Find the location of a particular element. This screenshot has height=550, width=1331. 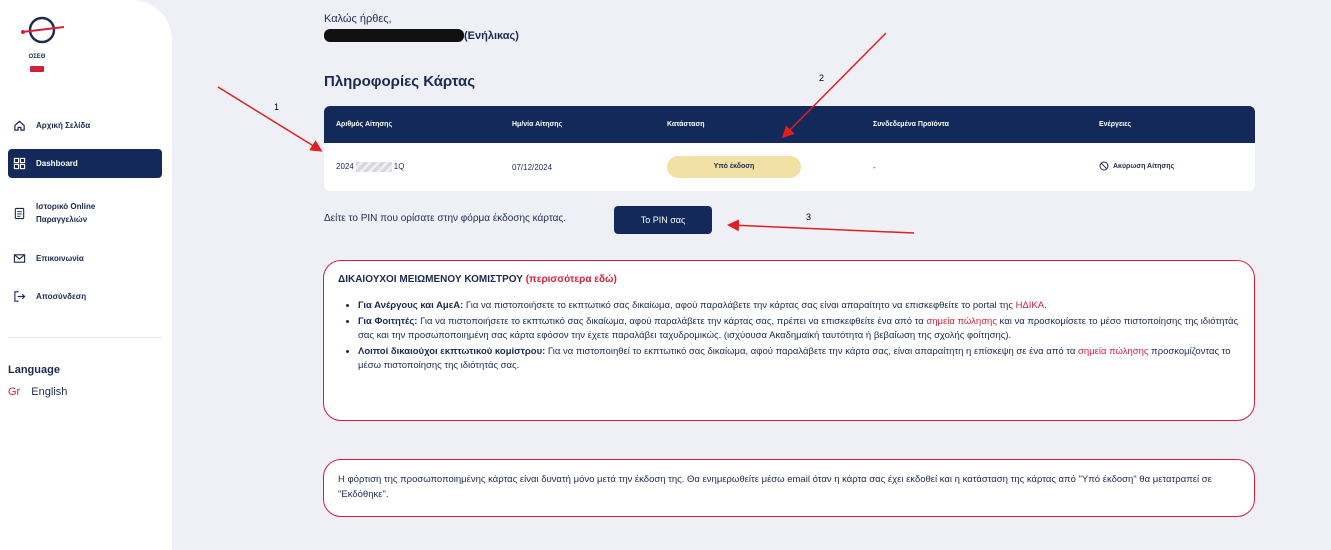

annotation-label: 1 is located at coordinates (277, 107).